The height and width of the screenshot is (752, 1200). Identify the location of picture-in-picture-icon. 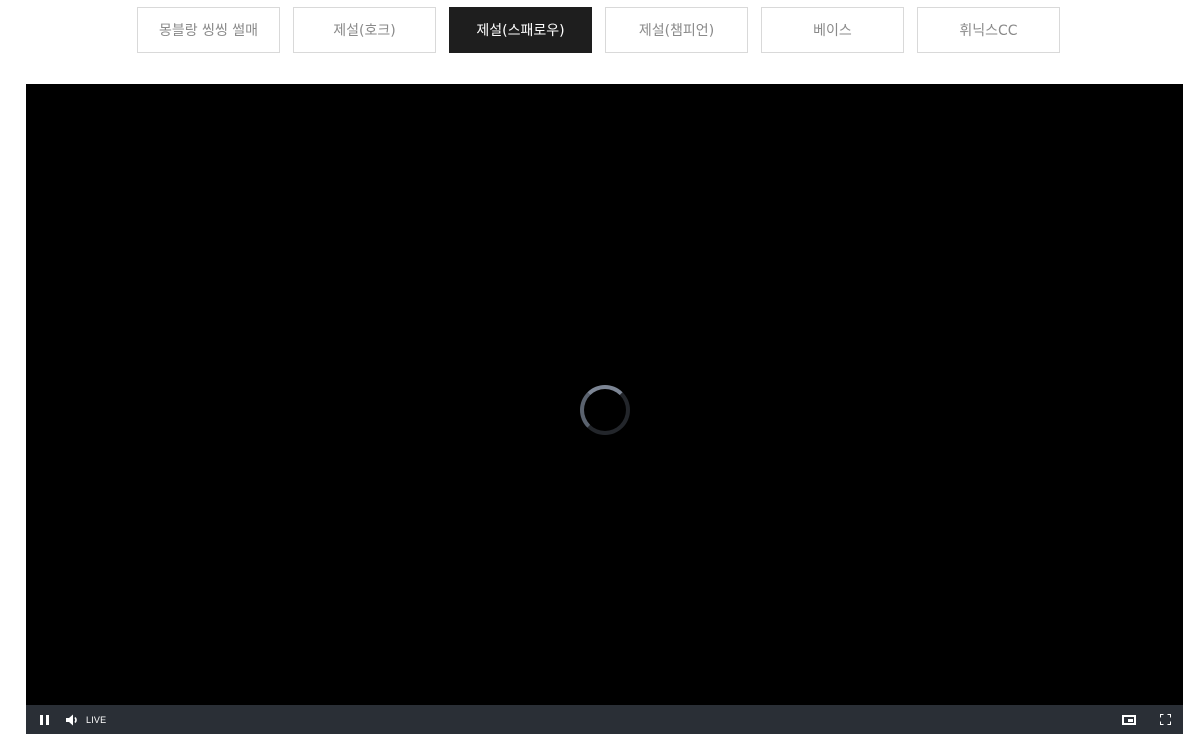
(1129, 719).